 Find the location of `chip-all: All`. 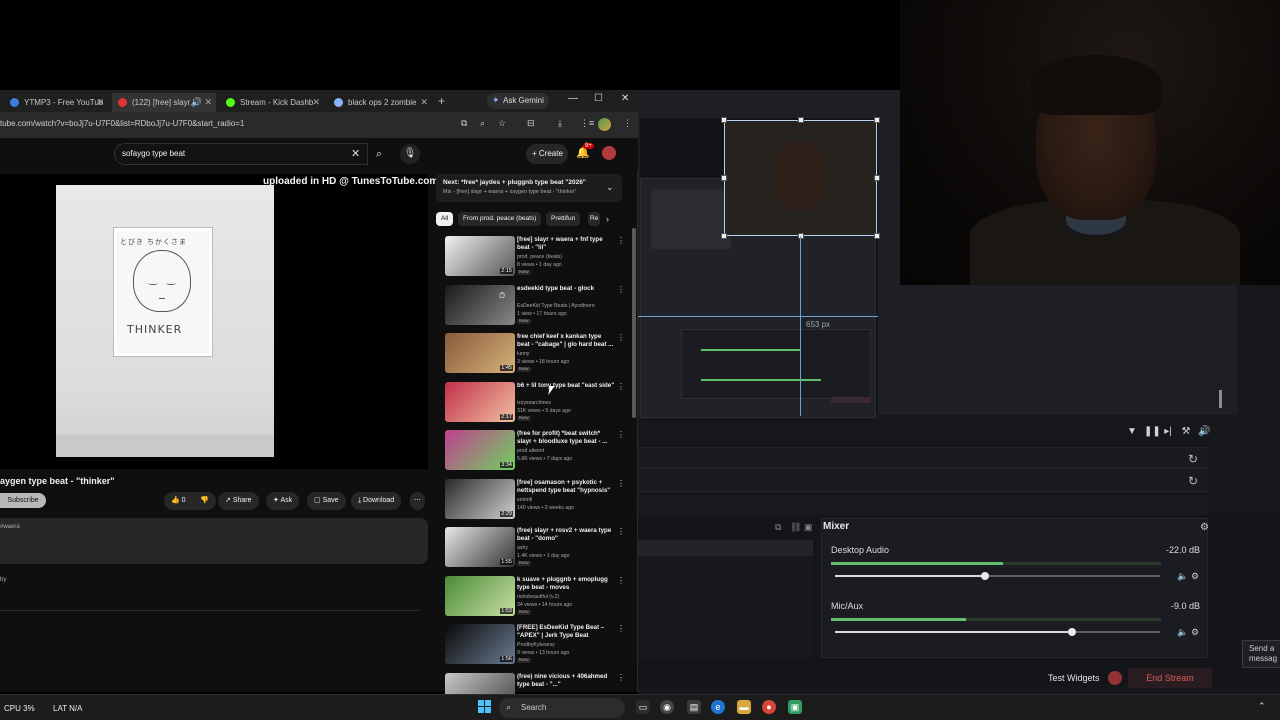

chip-all: All is located at coordinates (445, 219).